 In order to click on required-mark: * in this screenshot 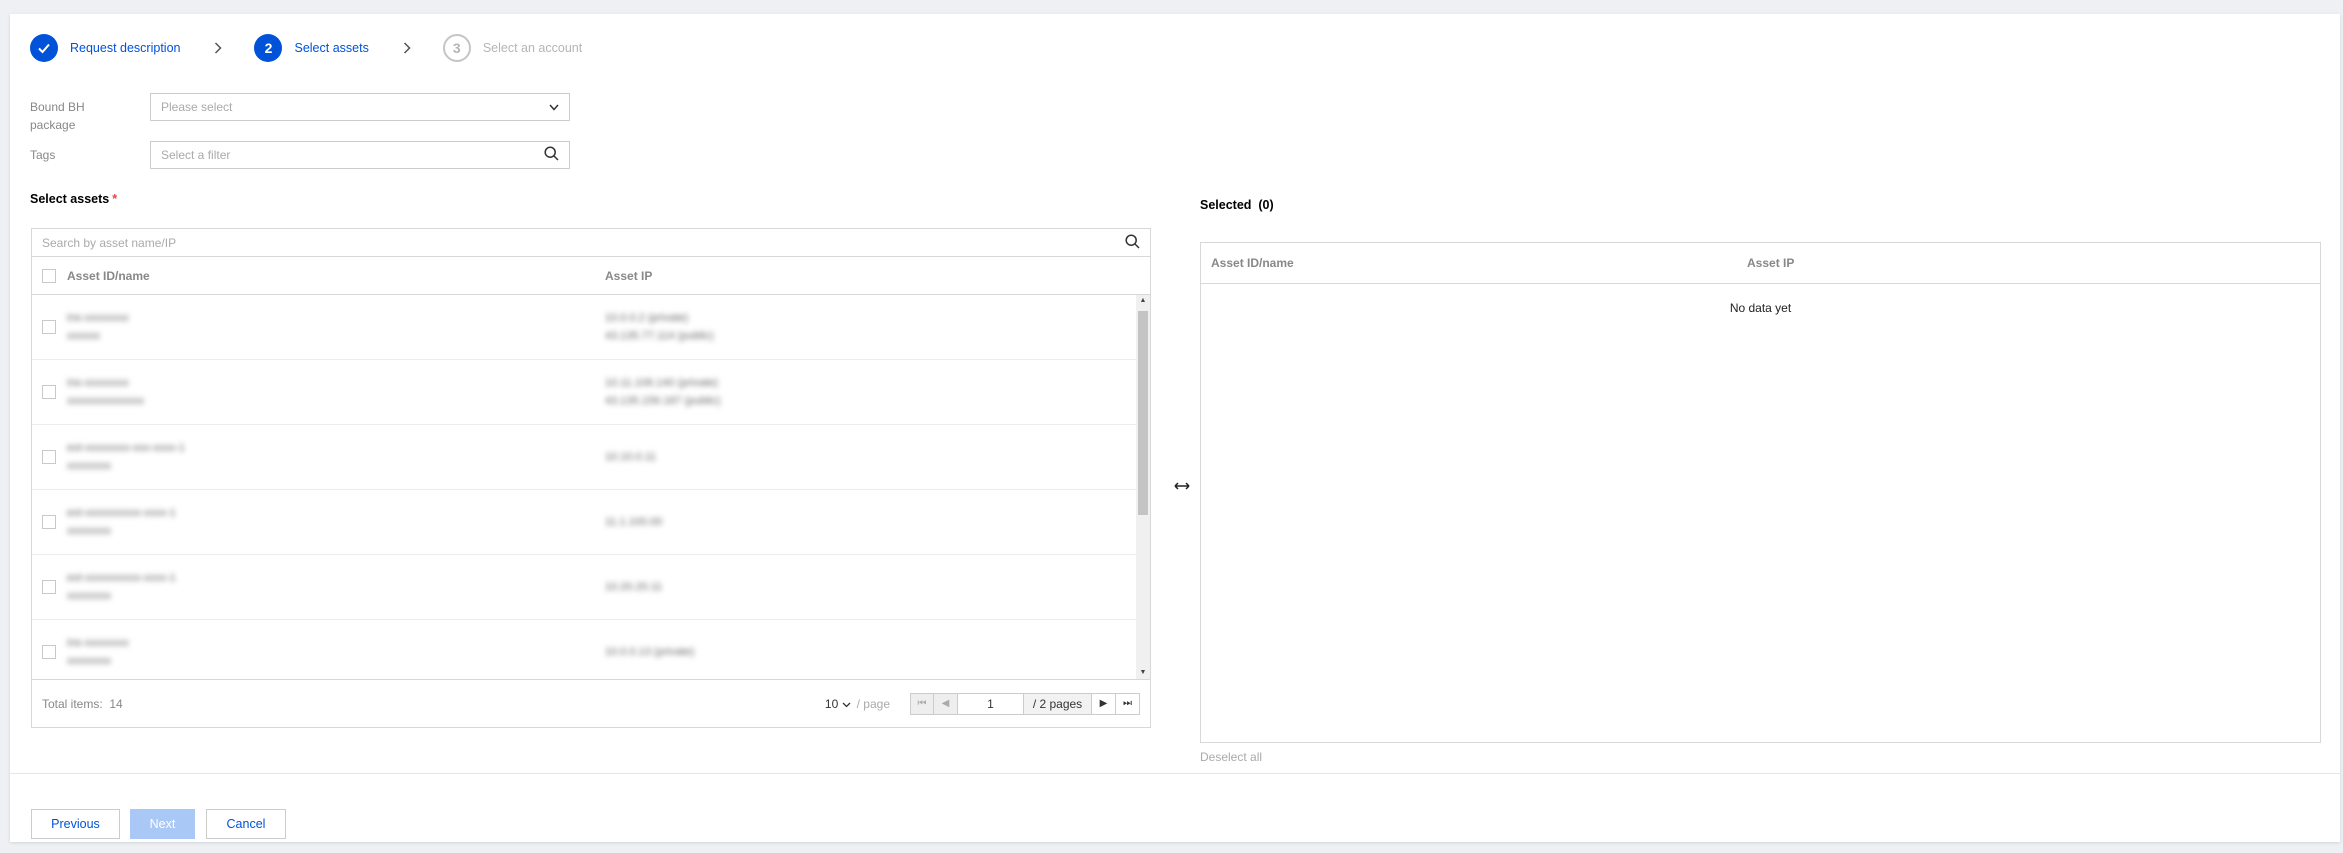, I will do `click(115, 199)`.